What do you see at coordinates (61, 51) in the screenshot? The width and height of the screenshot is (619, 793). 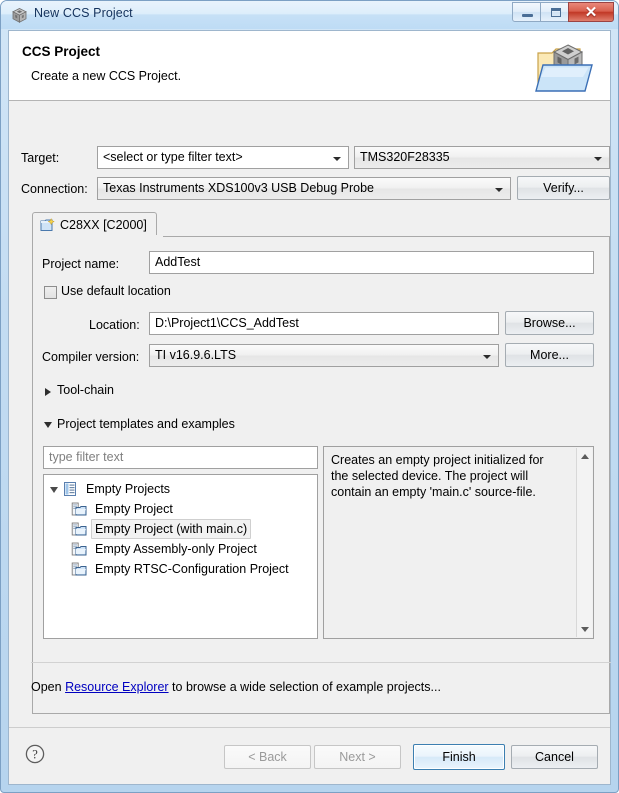 I see `page-title: CCS Project` at bounding box center [61, 51].